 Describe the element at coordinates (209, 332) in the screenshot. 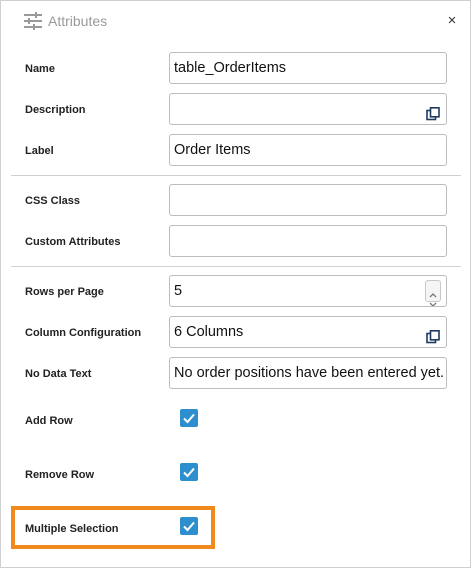

I see `column-configuration-value: 6 Columns` at that location.